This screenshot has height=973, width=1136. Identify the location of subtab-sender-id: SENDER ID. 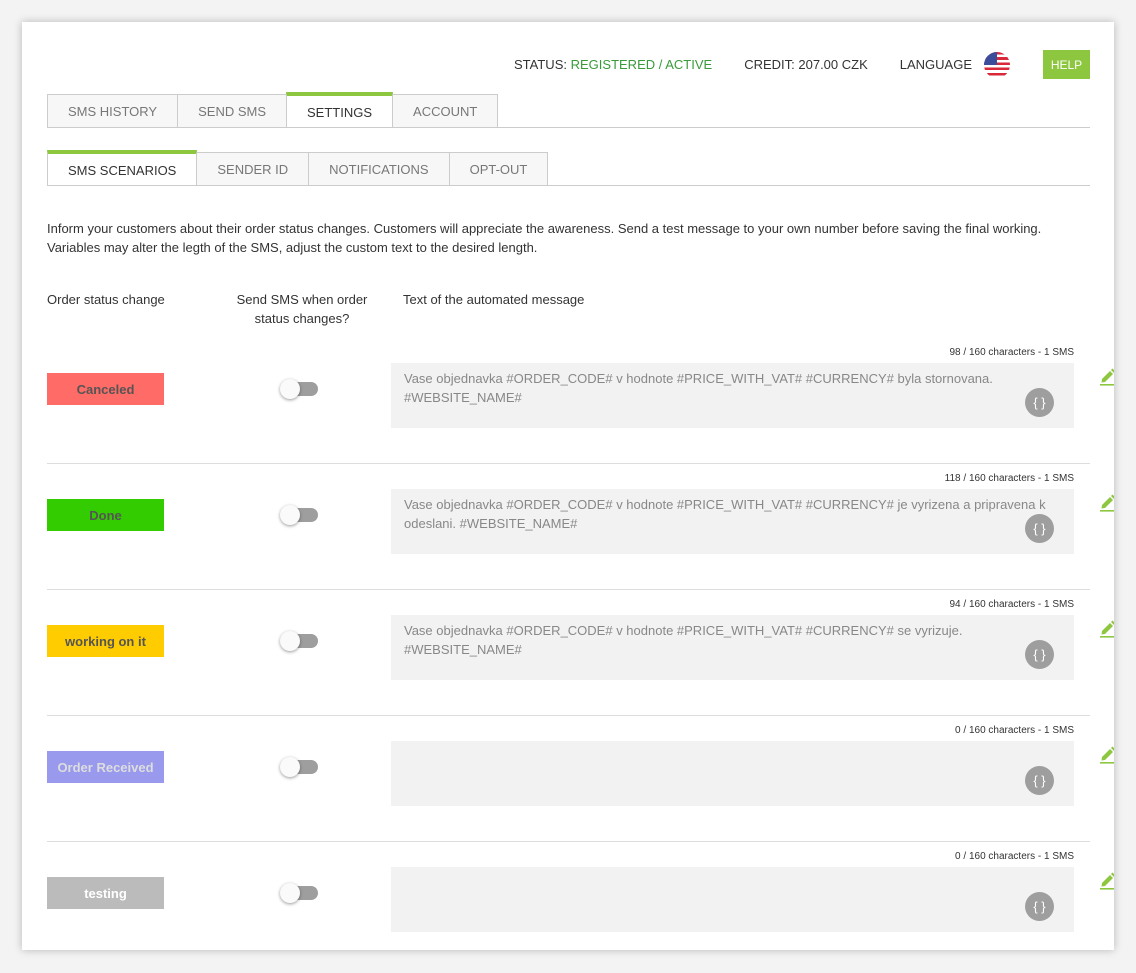
(253, 168).